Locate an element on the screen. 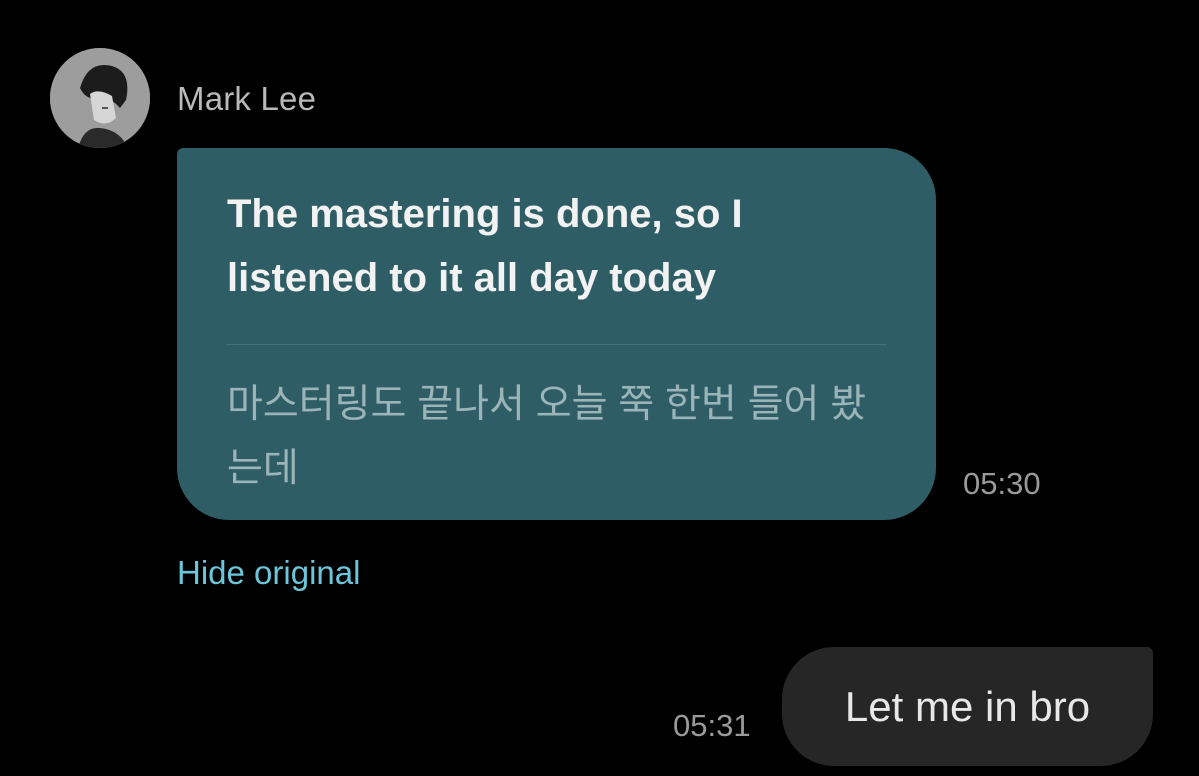 This screenshot has width=1199, height=776. avatar is located at coordinates (100, 98).